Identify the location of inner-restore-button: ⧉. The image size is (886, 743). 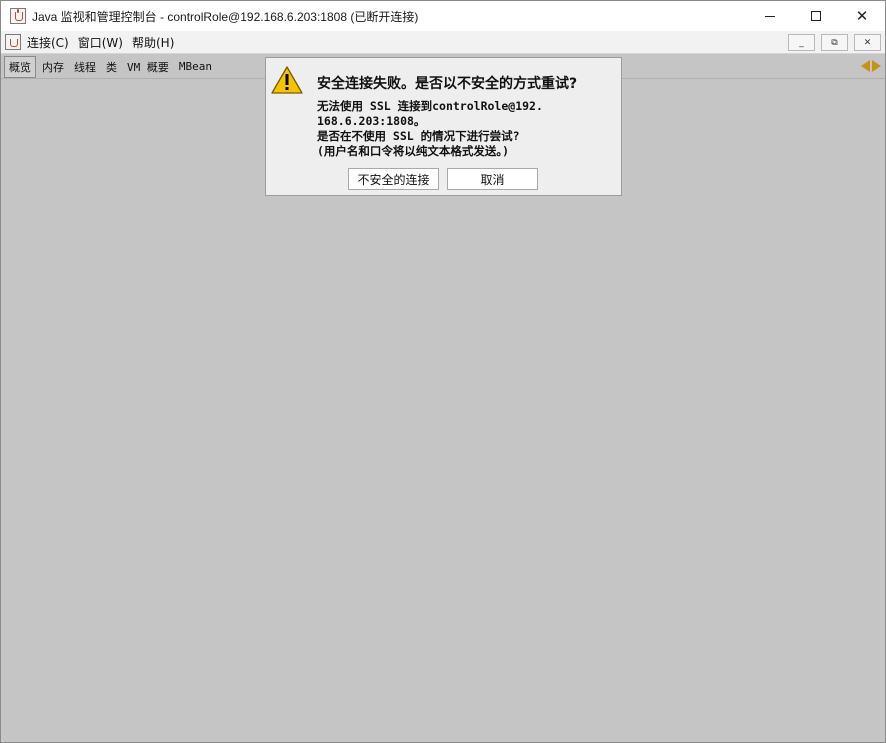
(834, 42).